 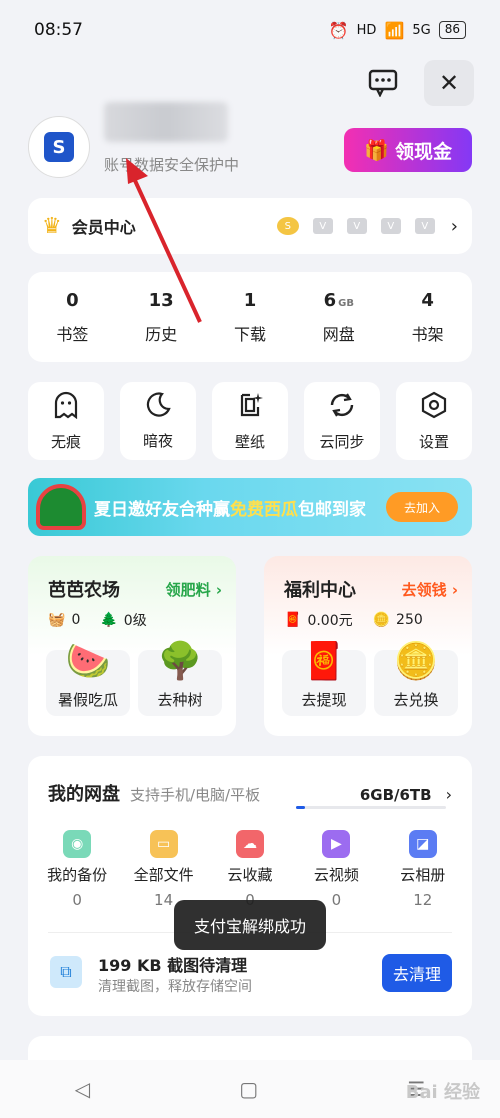 What do you see at coordinates (194, 589) in the screenshot?
I see `farm-fertilizer-link: 领肥料 ›` at bounding box center [194, 589].